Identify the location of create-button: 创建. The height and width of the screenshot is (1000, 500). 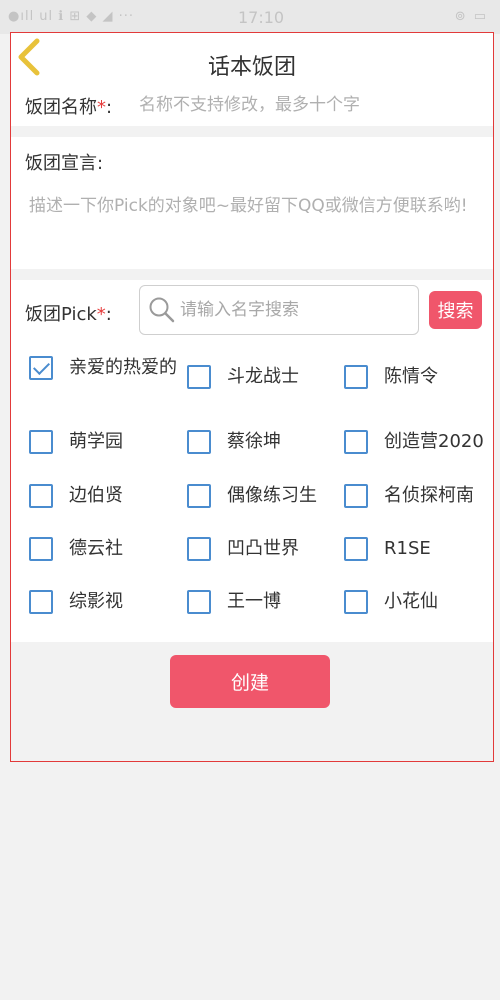
(250, 681).